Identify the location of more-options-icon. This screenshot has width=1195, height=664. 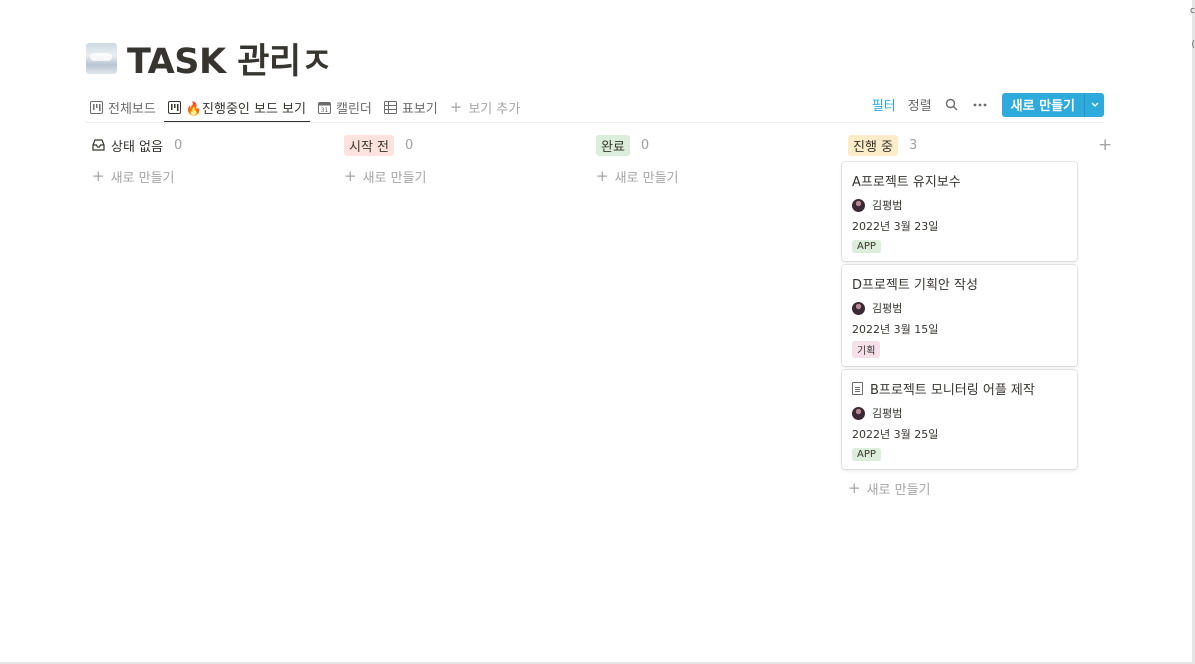
(980, 105).